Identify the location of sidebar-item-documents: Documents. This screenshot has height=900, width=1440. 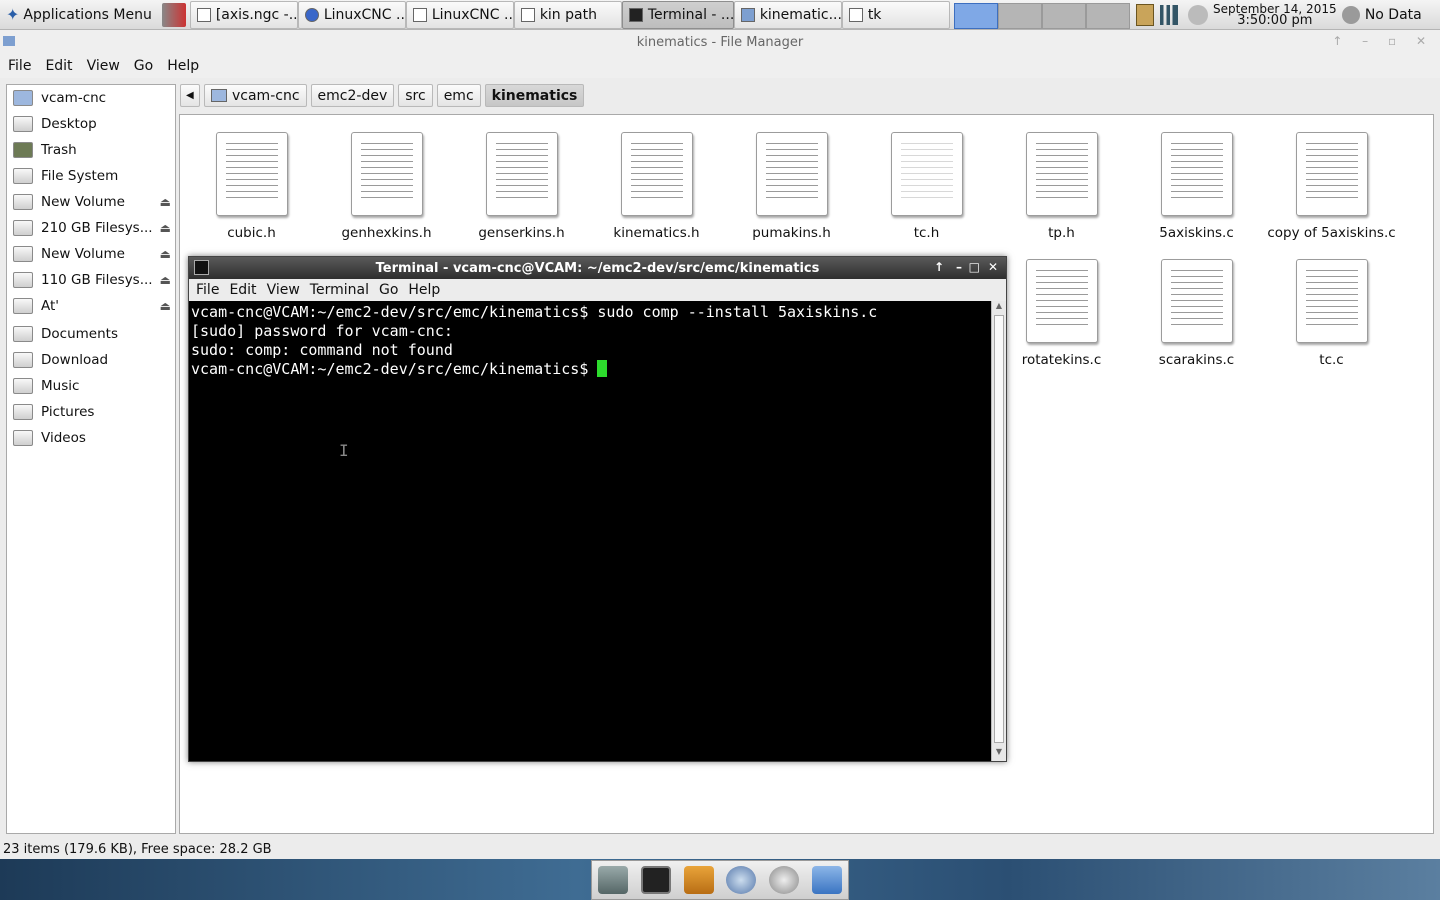
(91, 334).